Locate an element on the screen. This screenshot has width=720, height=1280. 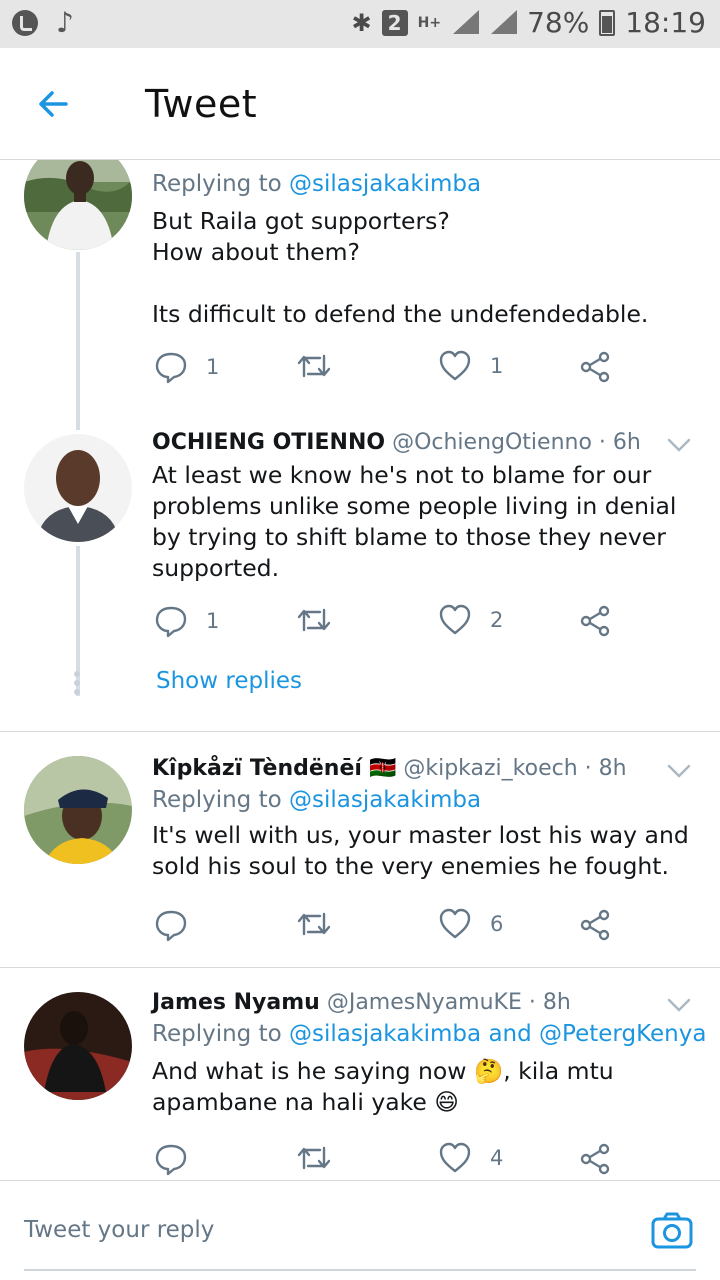
app-header: Tweet is located at coordinates (360, 104).